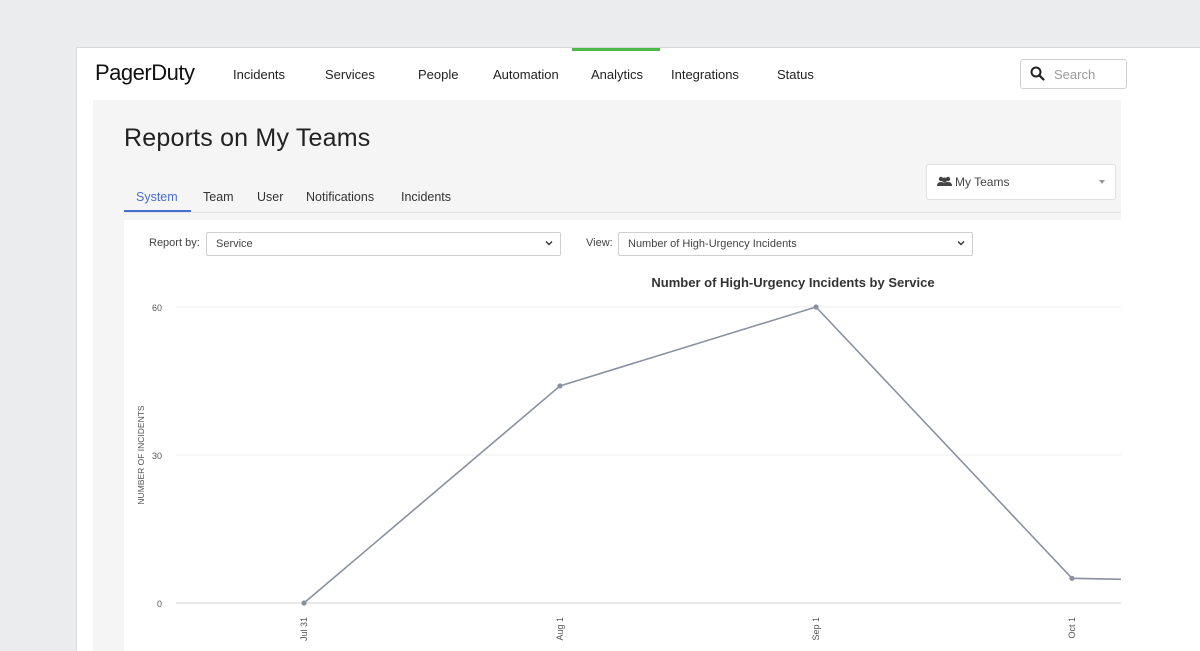 The image size is (1200, 651). What do you see at coordinates (795, 74) in the screenshot?
I see `nav-item-status: Status` at bounding box center [795, 74].